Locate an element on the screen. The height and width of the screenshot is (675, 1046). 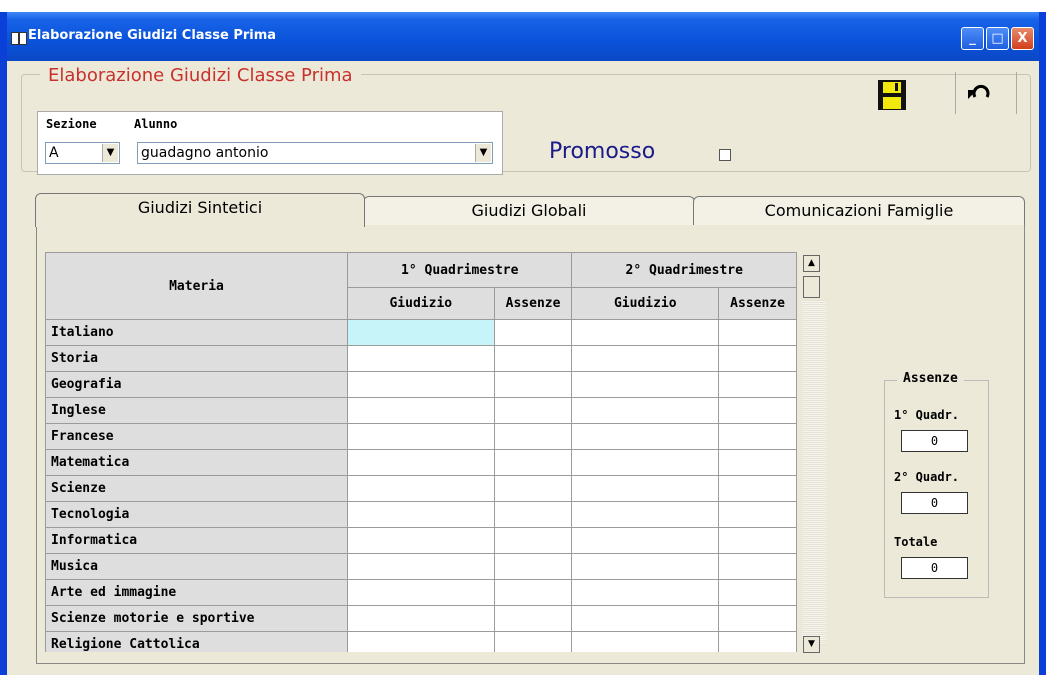
tab-label: Giudizi Sintetici is located at coordinates (200, 207).